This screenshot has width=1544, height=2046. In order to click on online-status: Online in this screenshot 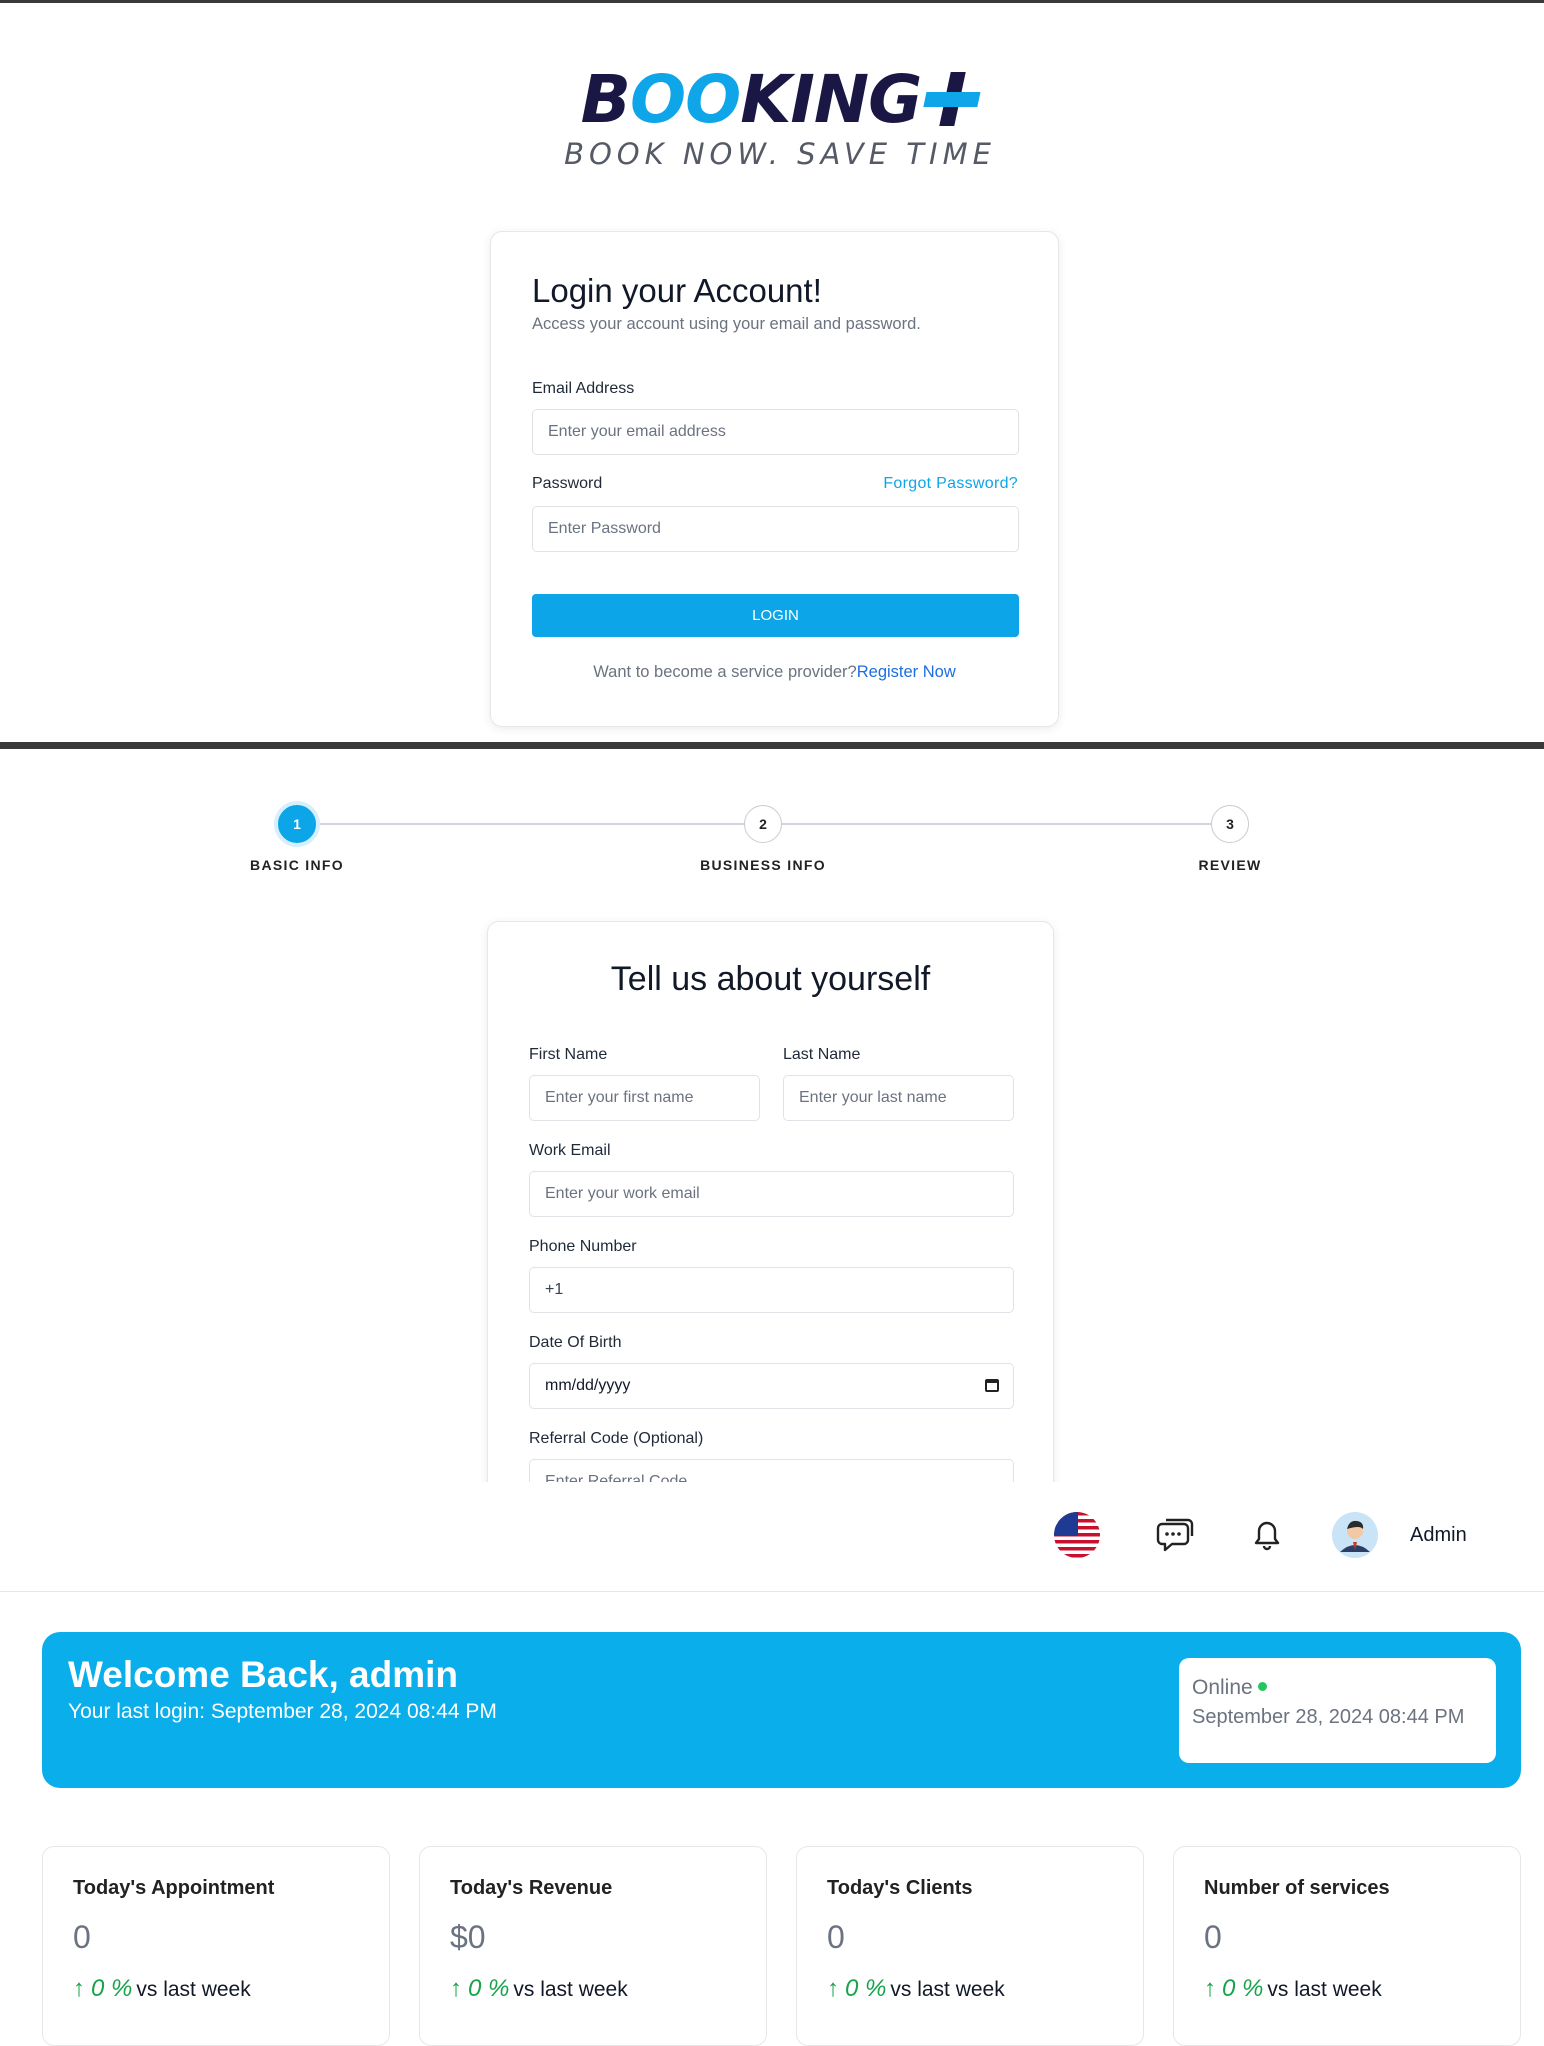, I will do `click(1229, 1688)`.